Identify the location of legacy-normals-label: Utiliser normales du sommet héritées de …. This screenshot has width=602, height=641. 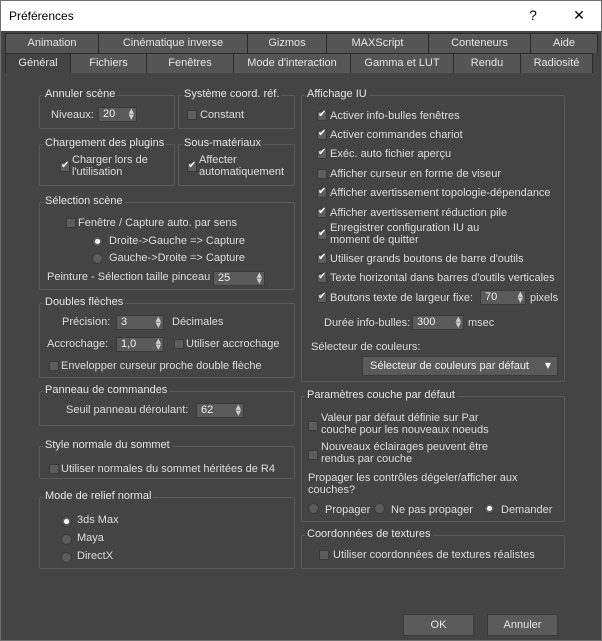
(168, 469).